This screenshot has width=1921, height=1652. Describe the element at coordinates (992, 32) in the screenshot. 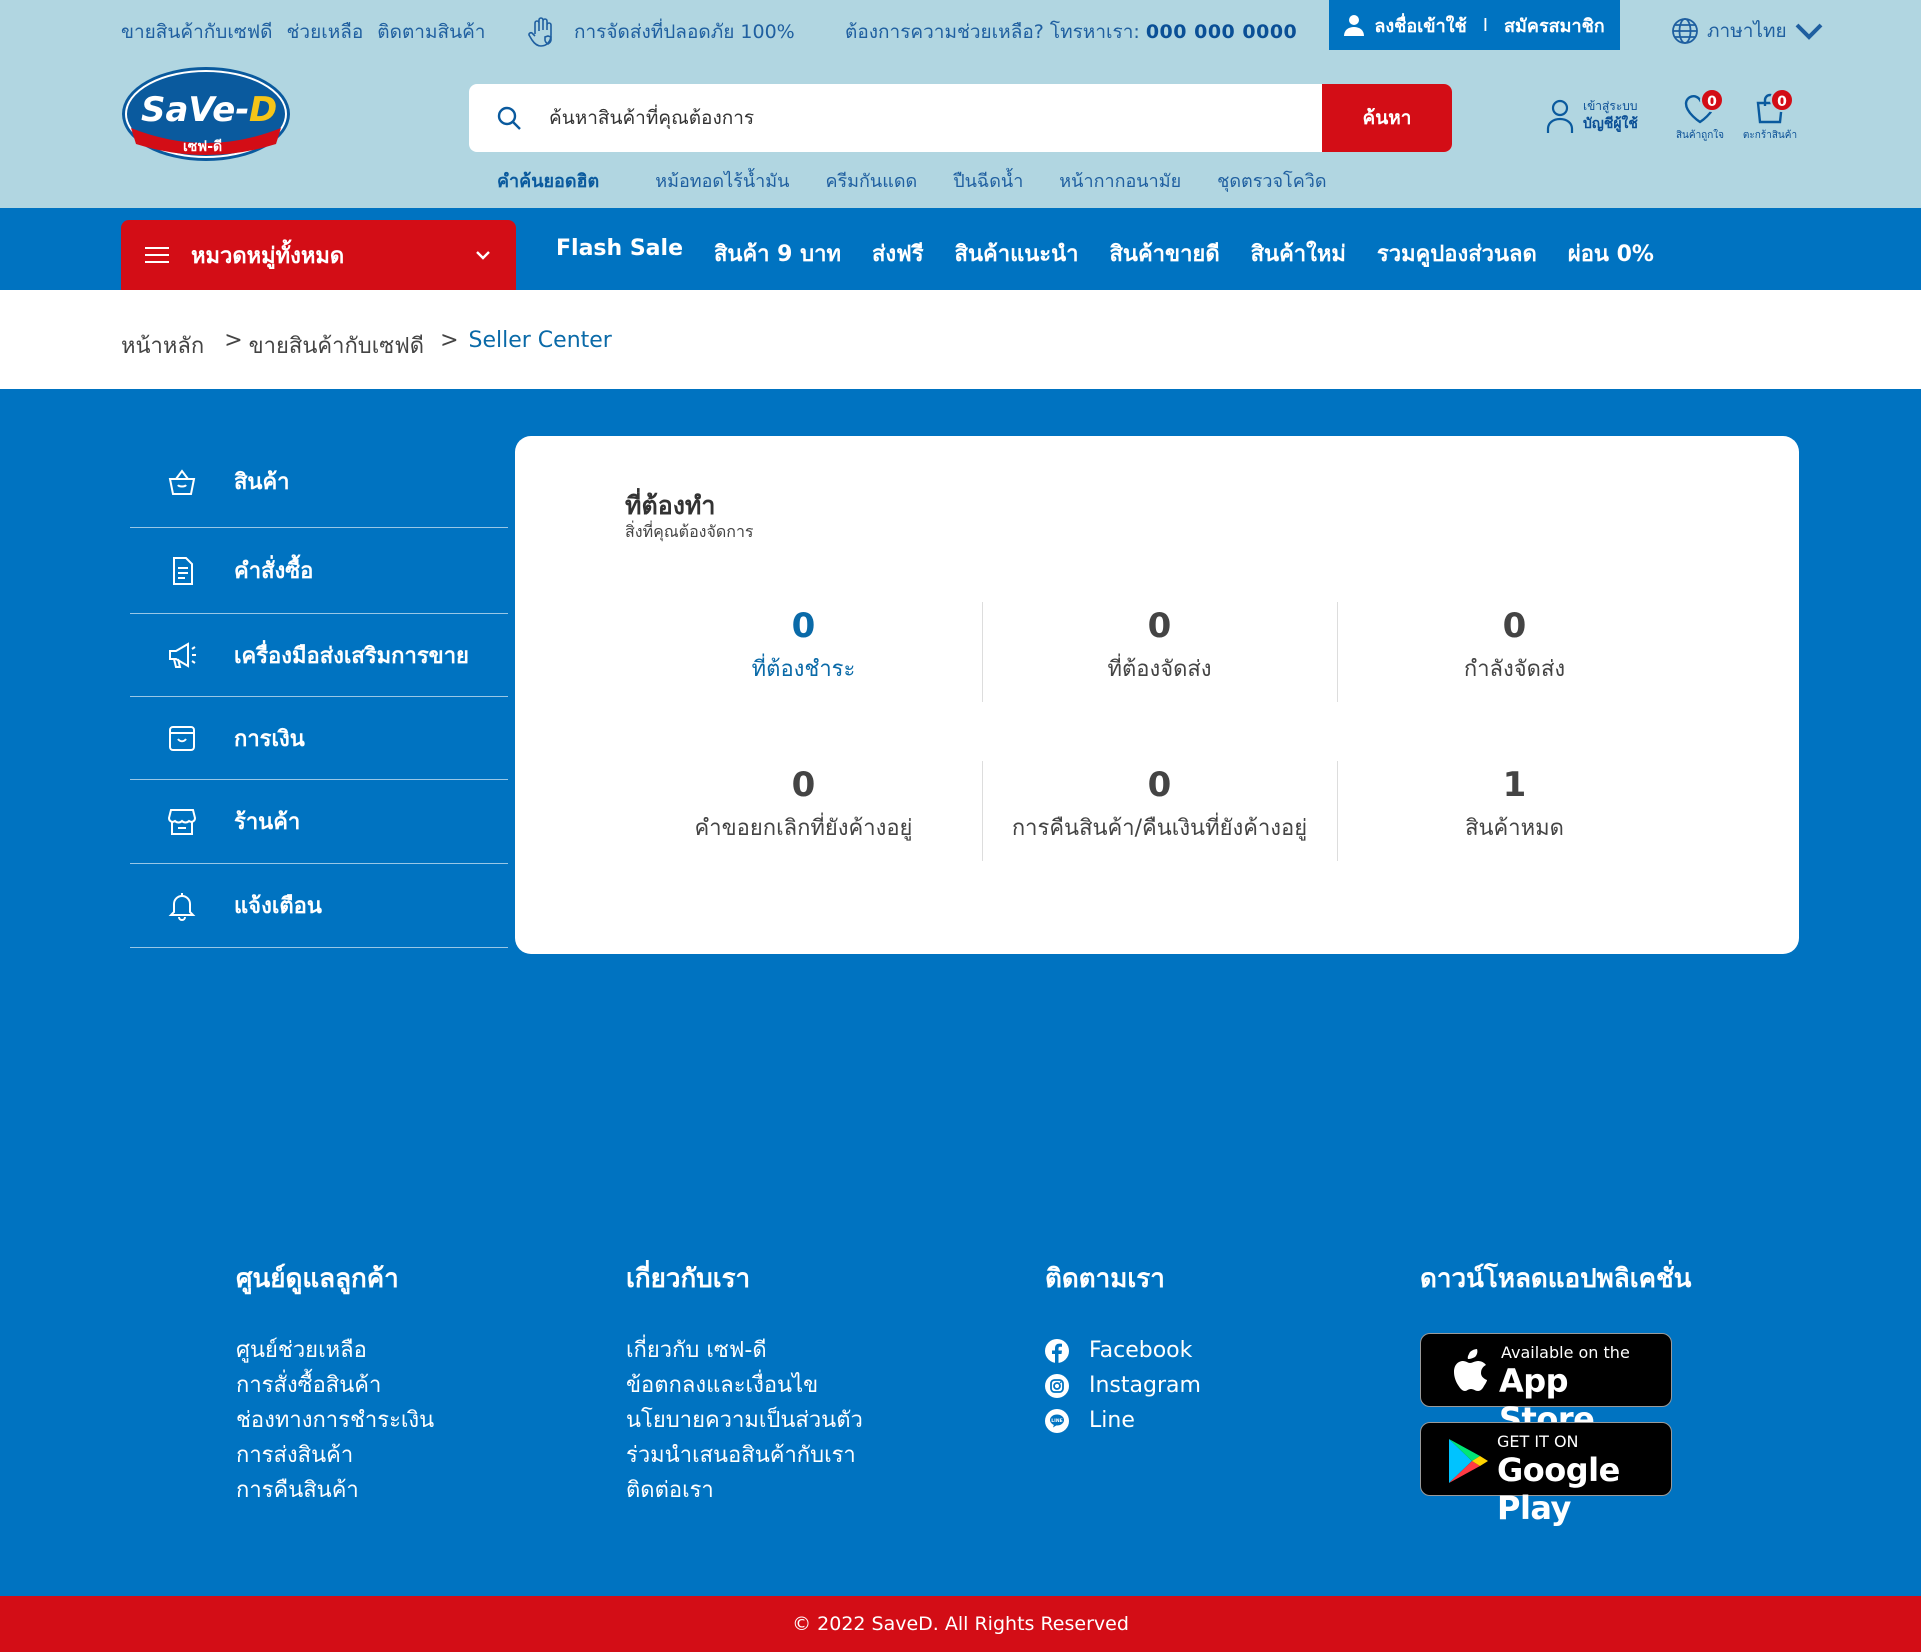

I see `help-text: ต้องการความช่วยเหลือ? โทรหาเรา:` at that location.